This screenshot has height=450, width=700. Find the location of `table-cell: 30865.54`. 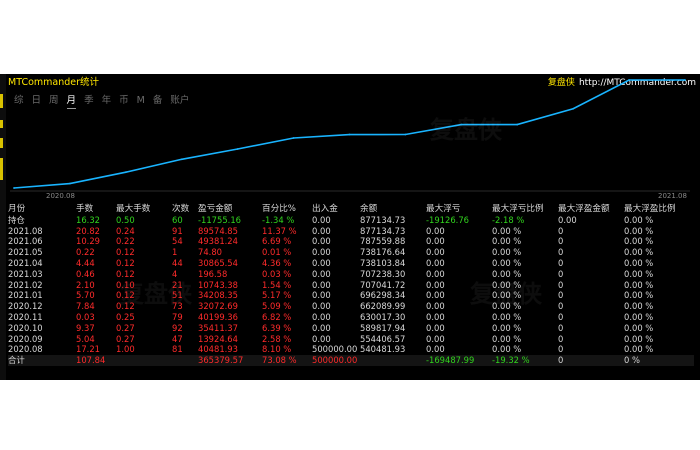

table-cell: 30865.54 is located at coordinates (218, 262).